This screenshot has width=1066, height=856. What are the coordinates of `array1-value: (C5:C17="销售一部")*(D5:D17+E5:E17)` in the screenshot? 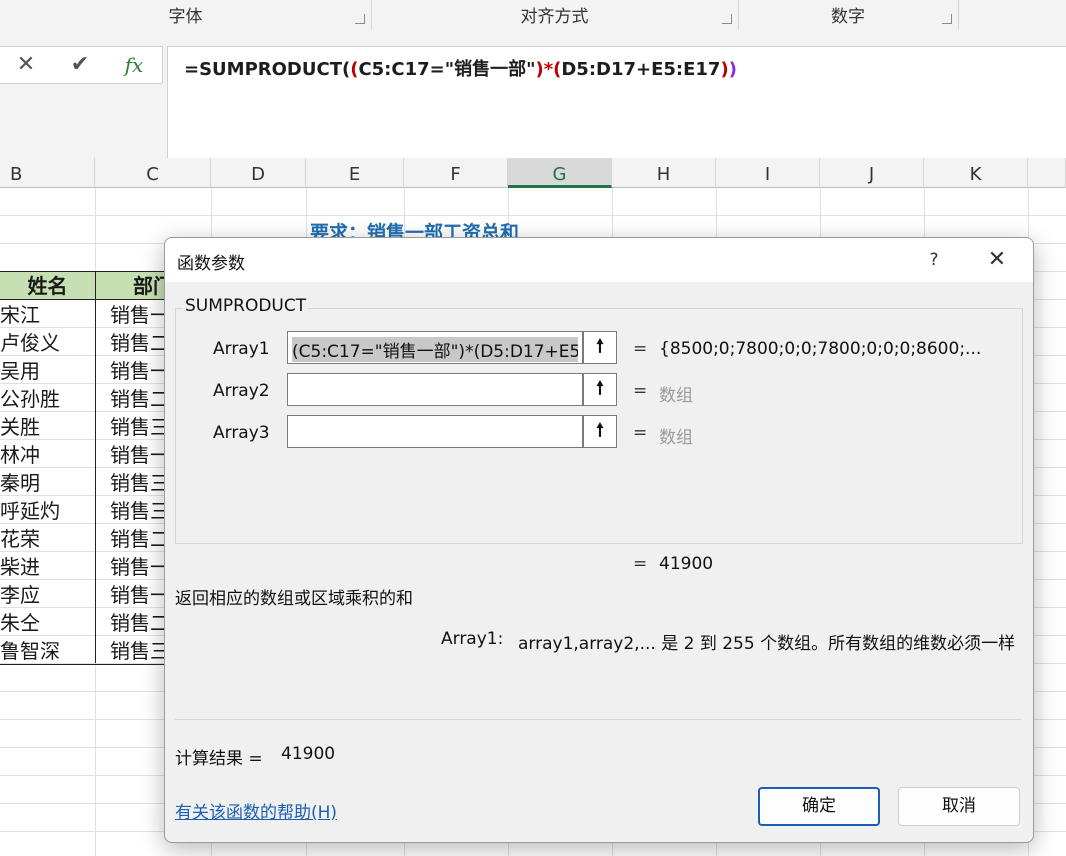 It's located at (435, 349).